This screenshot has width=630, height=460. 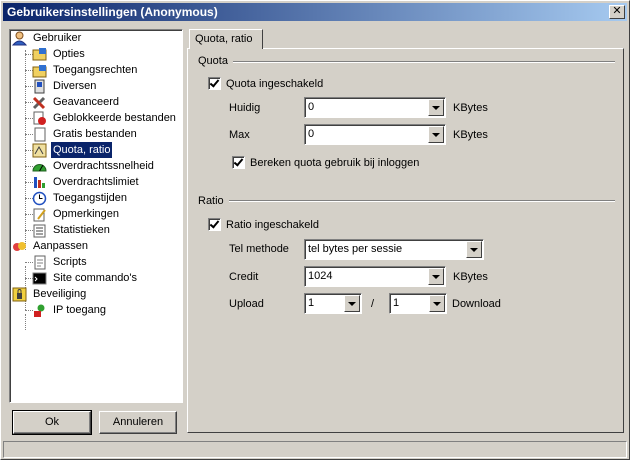 I want to click on tree-item-quota-ratio: Quota, ratio, so click(x=69, y=150).